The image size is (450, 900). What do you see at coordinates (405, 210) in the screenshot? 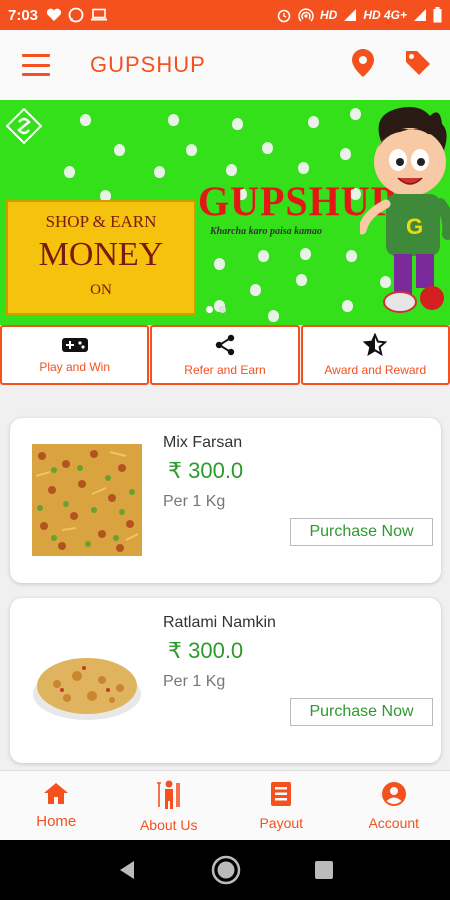
I see `mascot-boy-icon: G` at bounding box center [405, 210].